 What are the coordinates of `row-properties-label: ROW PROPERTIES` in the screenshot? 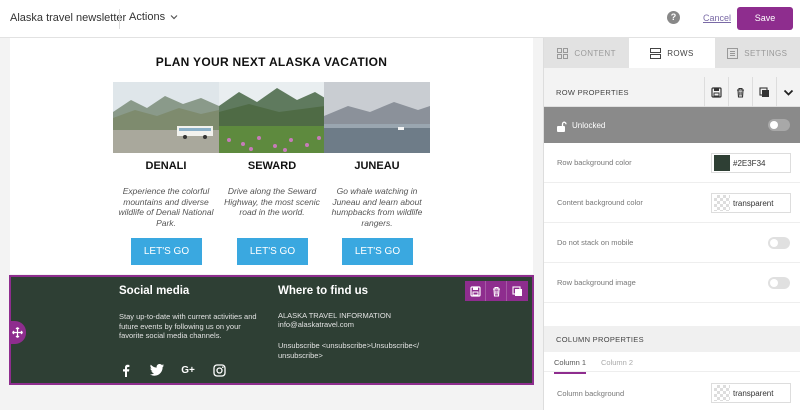 It's located at (592, 92).